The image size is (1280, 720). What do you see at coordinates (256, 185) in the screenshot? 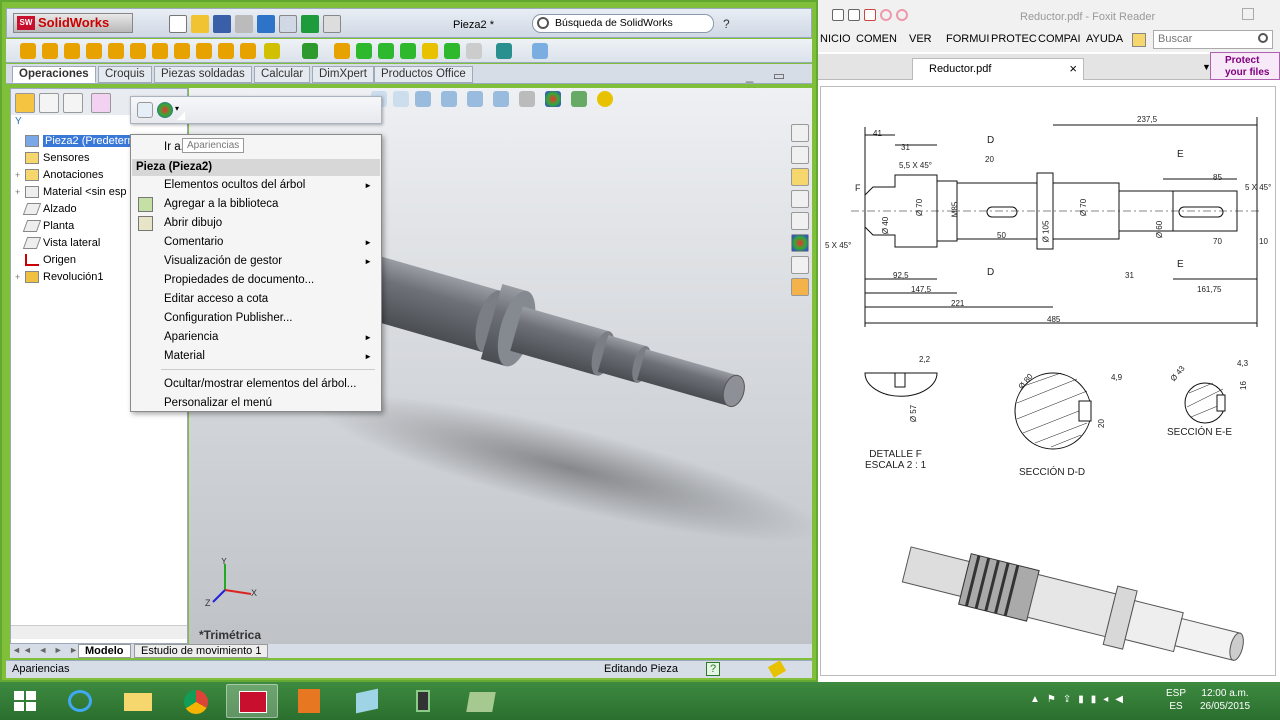
I see `menu-item-hidden-tree-items: Elementos ocultos del árbol ►` at bounding box center [256, 185].